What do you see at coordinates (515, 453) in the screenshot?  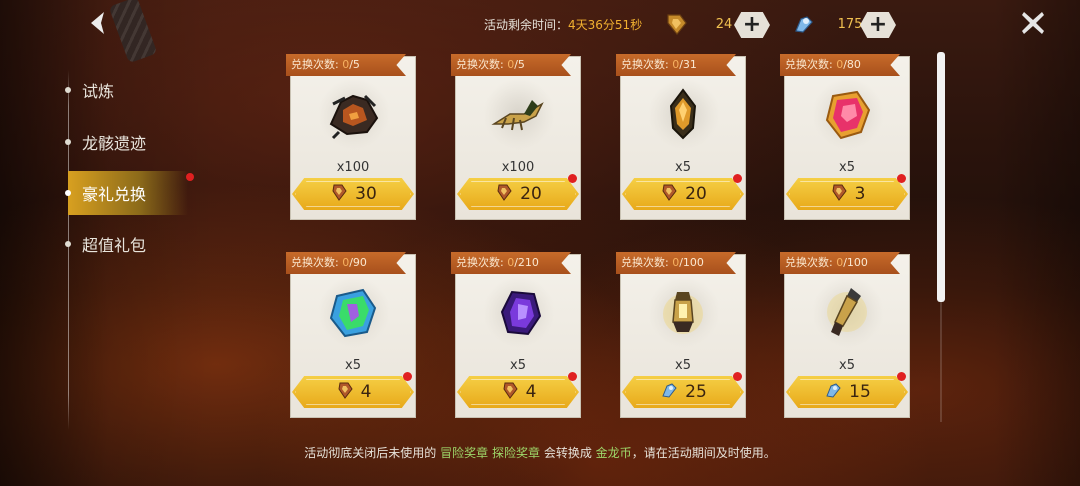 I see `footer-medal-2: 探险奖章` at bounding box center [515, 453].